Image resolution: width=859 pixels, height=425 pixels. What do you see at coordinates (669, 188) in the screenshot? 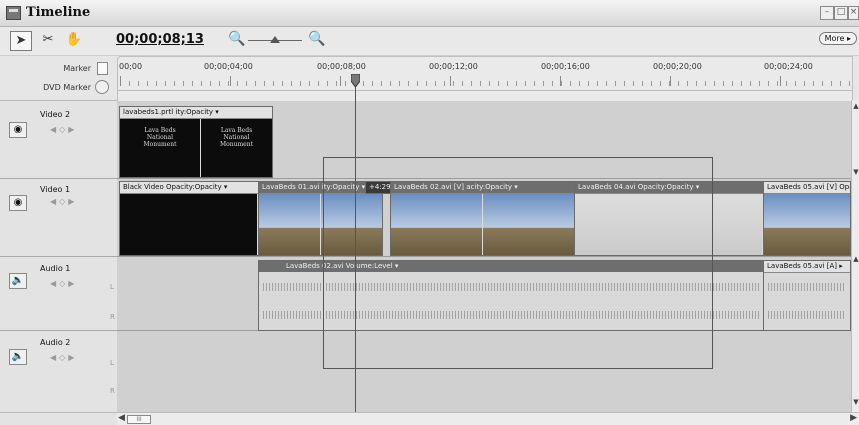
I see `clip-label: LavaBeds 04.avi Opacity:Opacity ▾` at bounding box center [669, 188].